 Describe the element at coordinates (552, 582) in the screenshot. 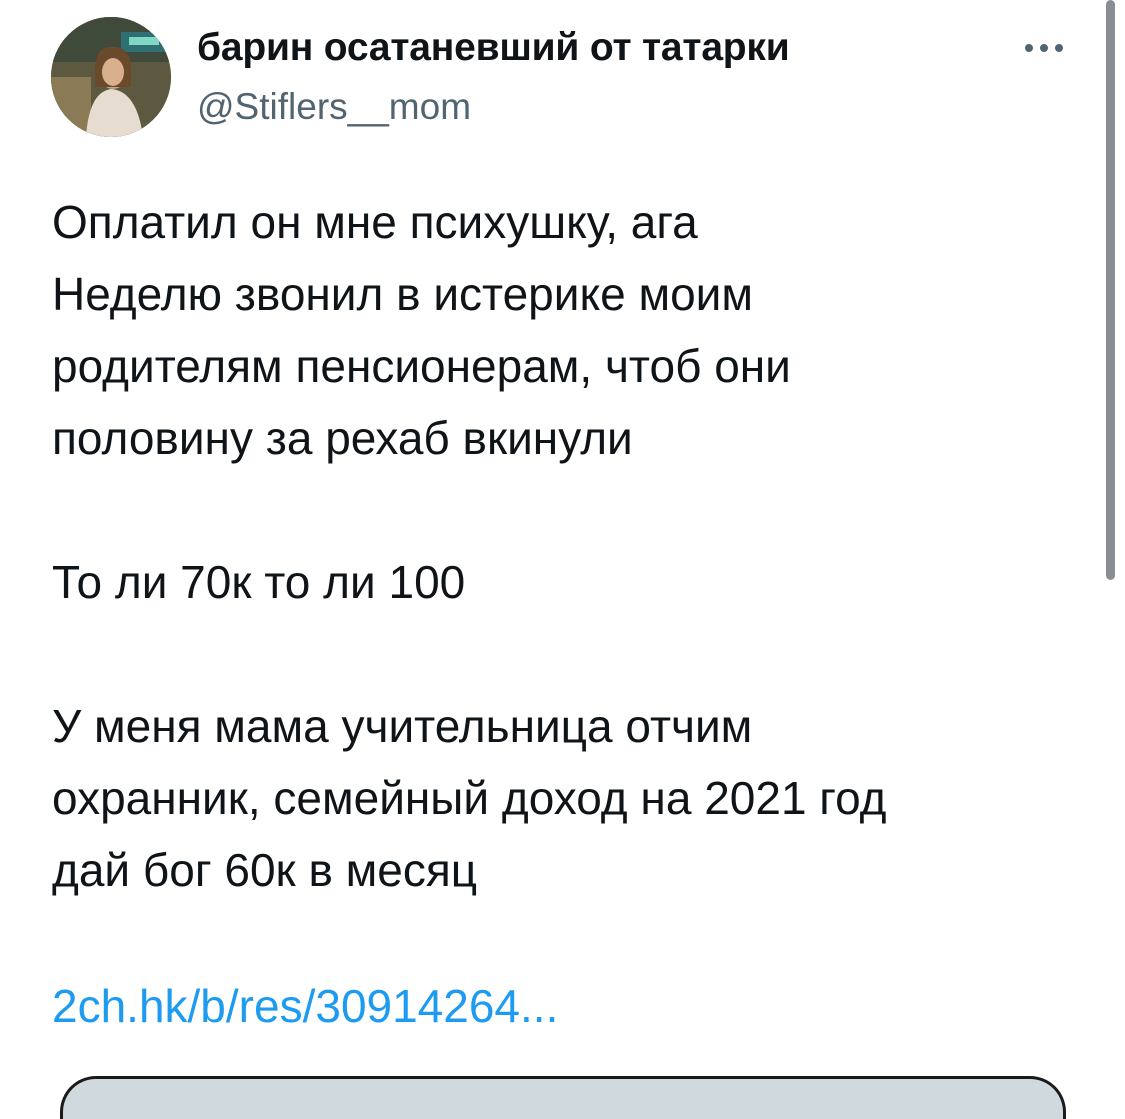

I see `tweet-paragraph: То ли 70к то ли 100` at that location.